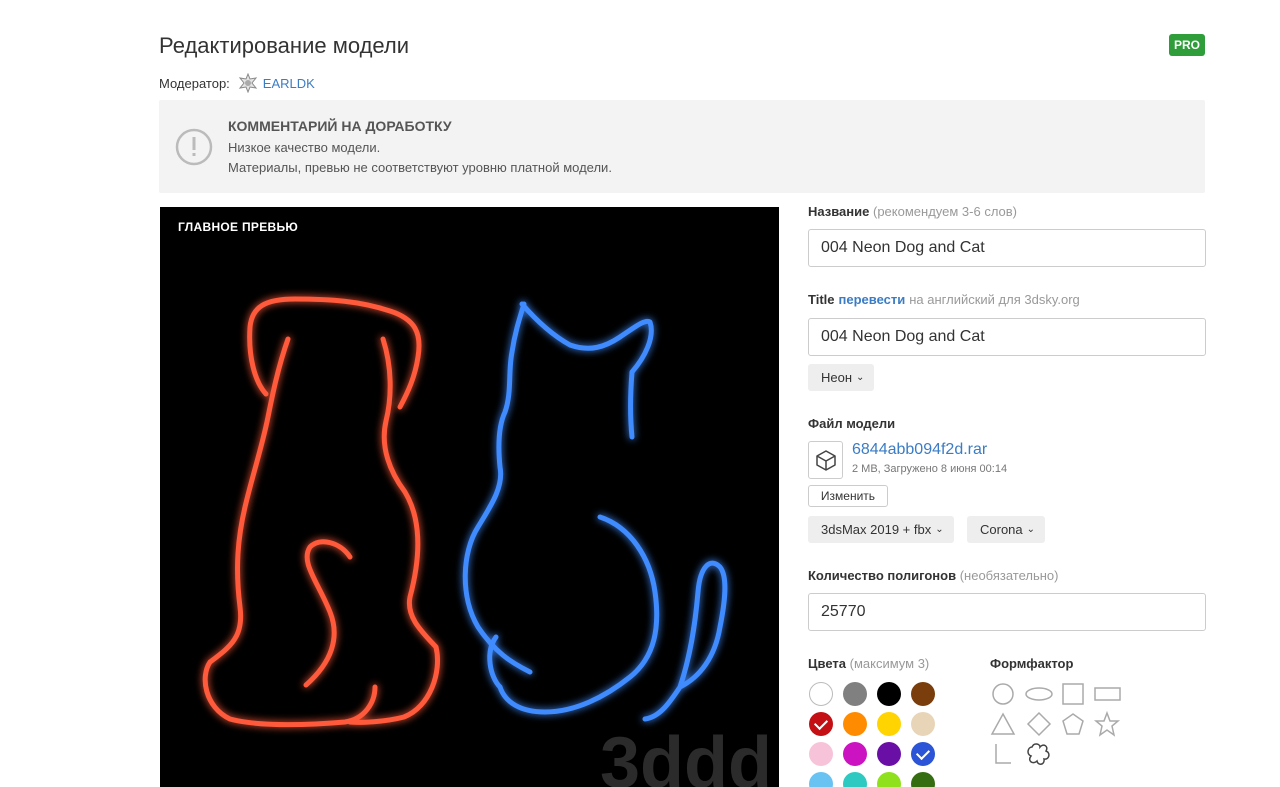 The width and height of the screenshot is (1280, 787). Describe the element at coordinates (1032, 663) in the screenshot. I see `formfactor-label: Формфактор` at that location.